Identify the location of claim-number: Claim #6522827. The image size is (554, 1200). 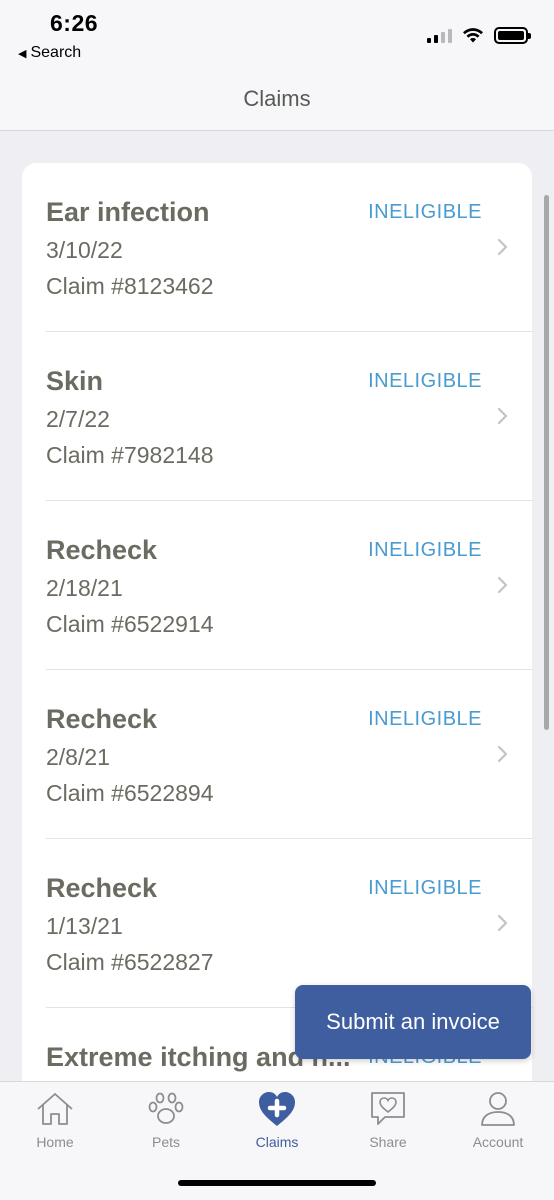
(130, 962).